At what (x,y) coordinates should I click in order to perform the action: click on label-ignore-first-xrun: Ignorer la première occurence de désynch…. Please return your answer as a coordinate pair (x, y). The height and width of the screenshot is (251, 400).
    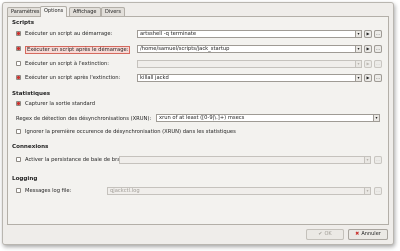
    Looking at the image, I should click on (130, 132).